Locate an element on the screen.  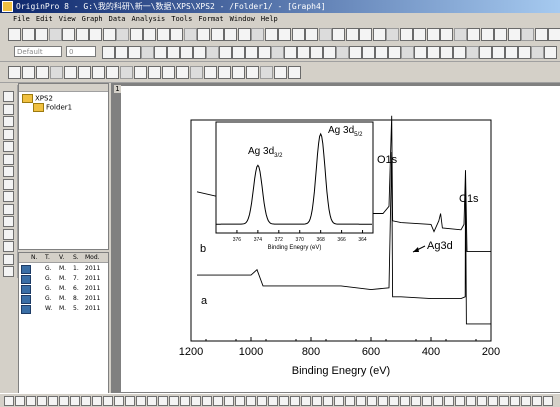
menu-data: Data is located at coordinates (117, 19).